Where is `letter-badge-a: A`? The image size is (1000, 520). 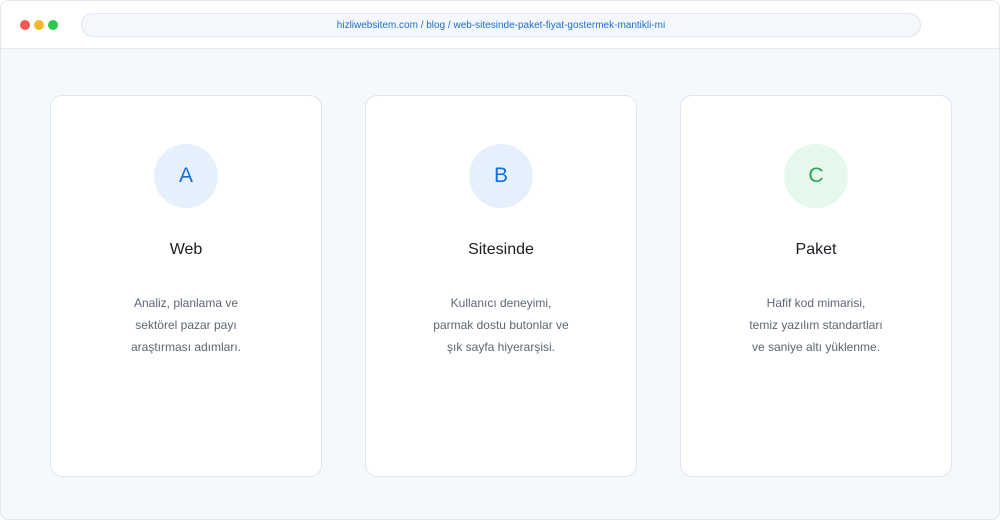 letter-badge-a: A is located at coordinates (186, 176).